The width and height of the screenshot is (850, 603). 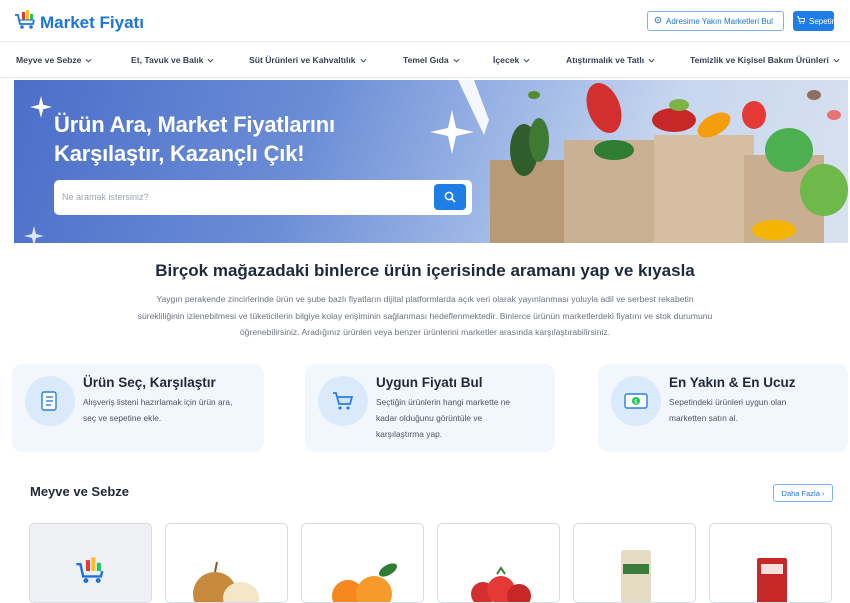 I want to click on feature-card-title: En Yakın & En Ucuz, so click(x=732, y=382).